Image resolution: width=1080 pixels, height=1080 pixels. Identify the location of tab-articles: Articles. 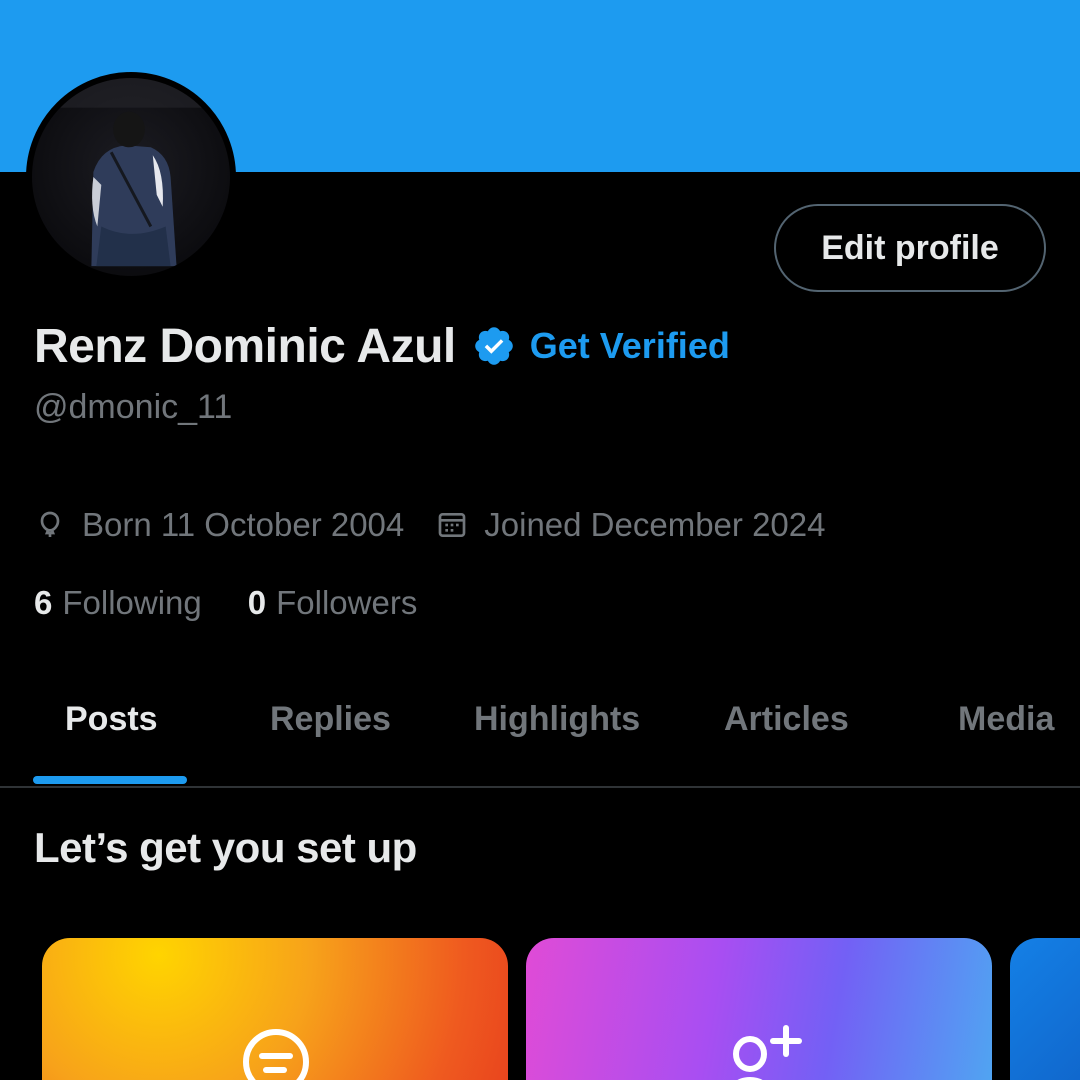
(786, 719).